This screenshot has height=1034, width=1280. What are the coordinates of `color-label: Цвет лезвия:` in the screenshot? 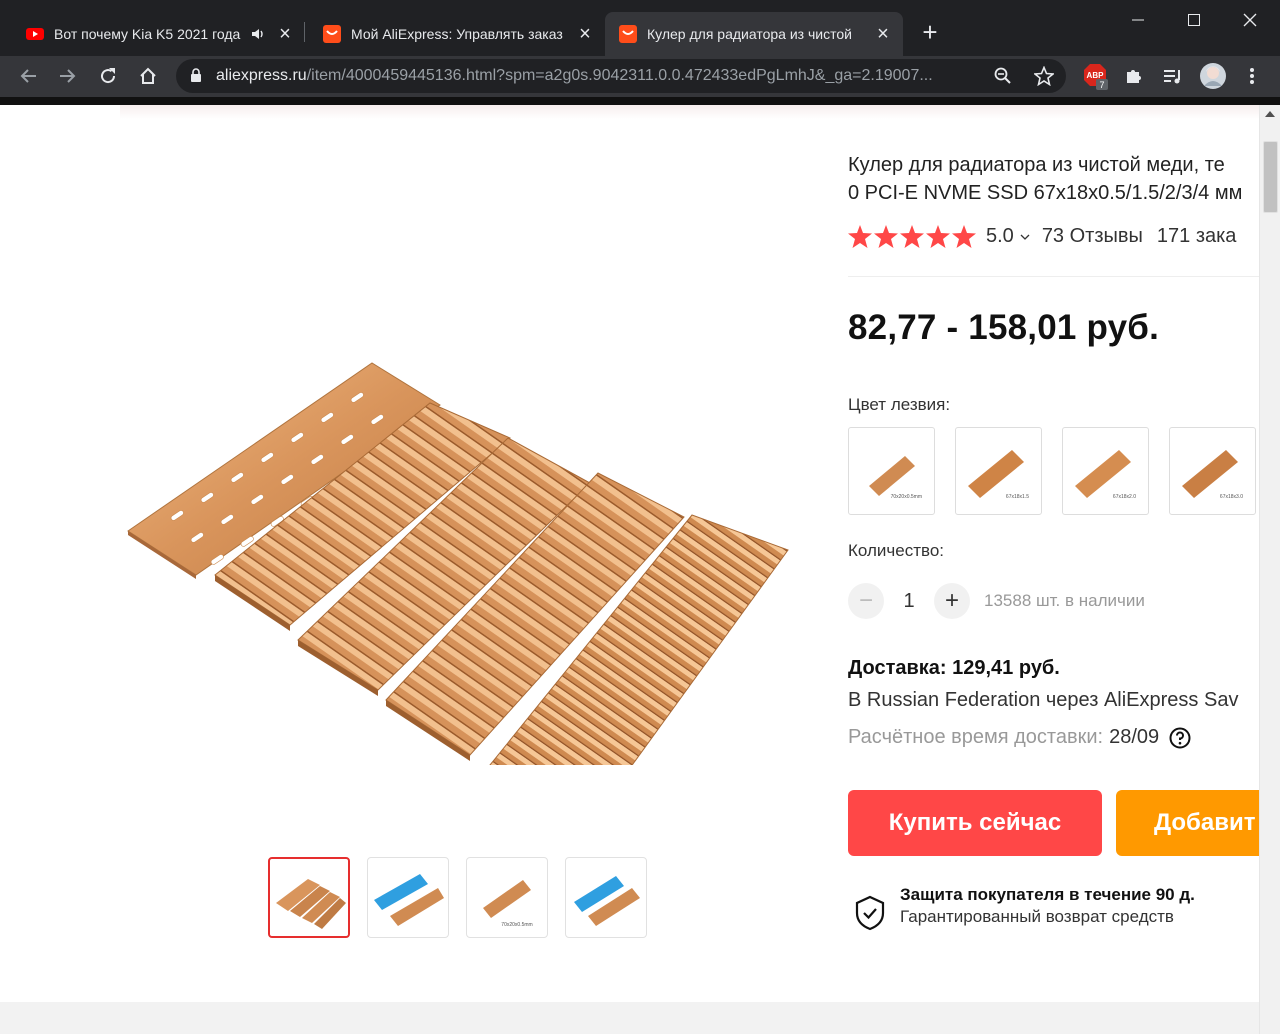 It's located at (899, 404).